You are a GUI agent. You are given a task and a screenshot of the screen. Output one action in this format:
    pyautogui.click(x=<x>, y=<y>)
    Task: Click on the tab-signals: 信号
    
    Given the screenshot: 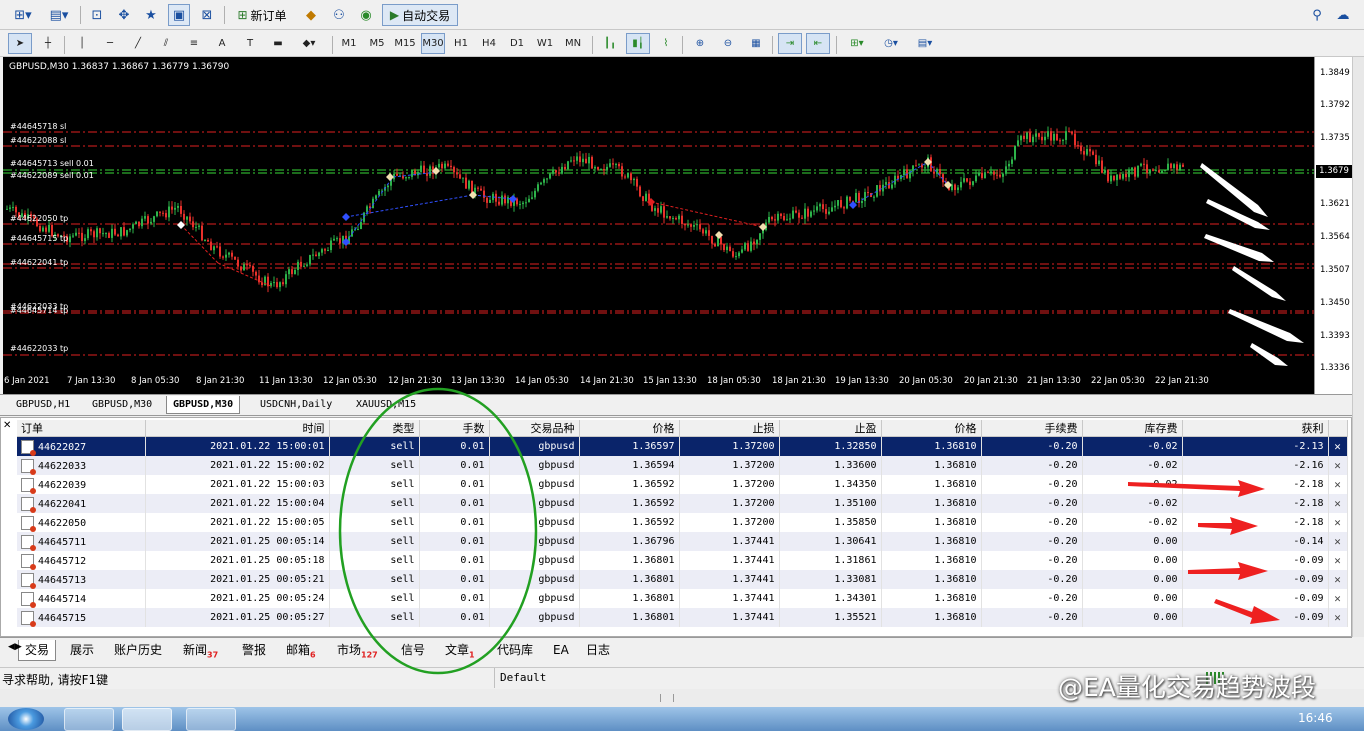 What is the action you would take?
    pyautogui.click(x=413, y=650)
    